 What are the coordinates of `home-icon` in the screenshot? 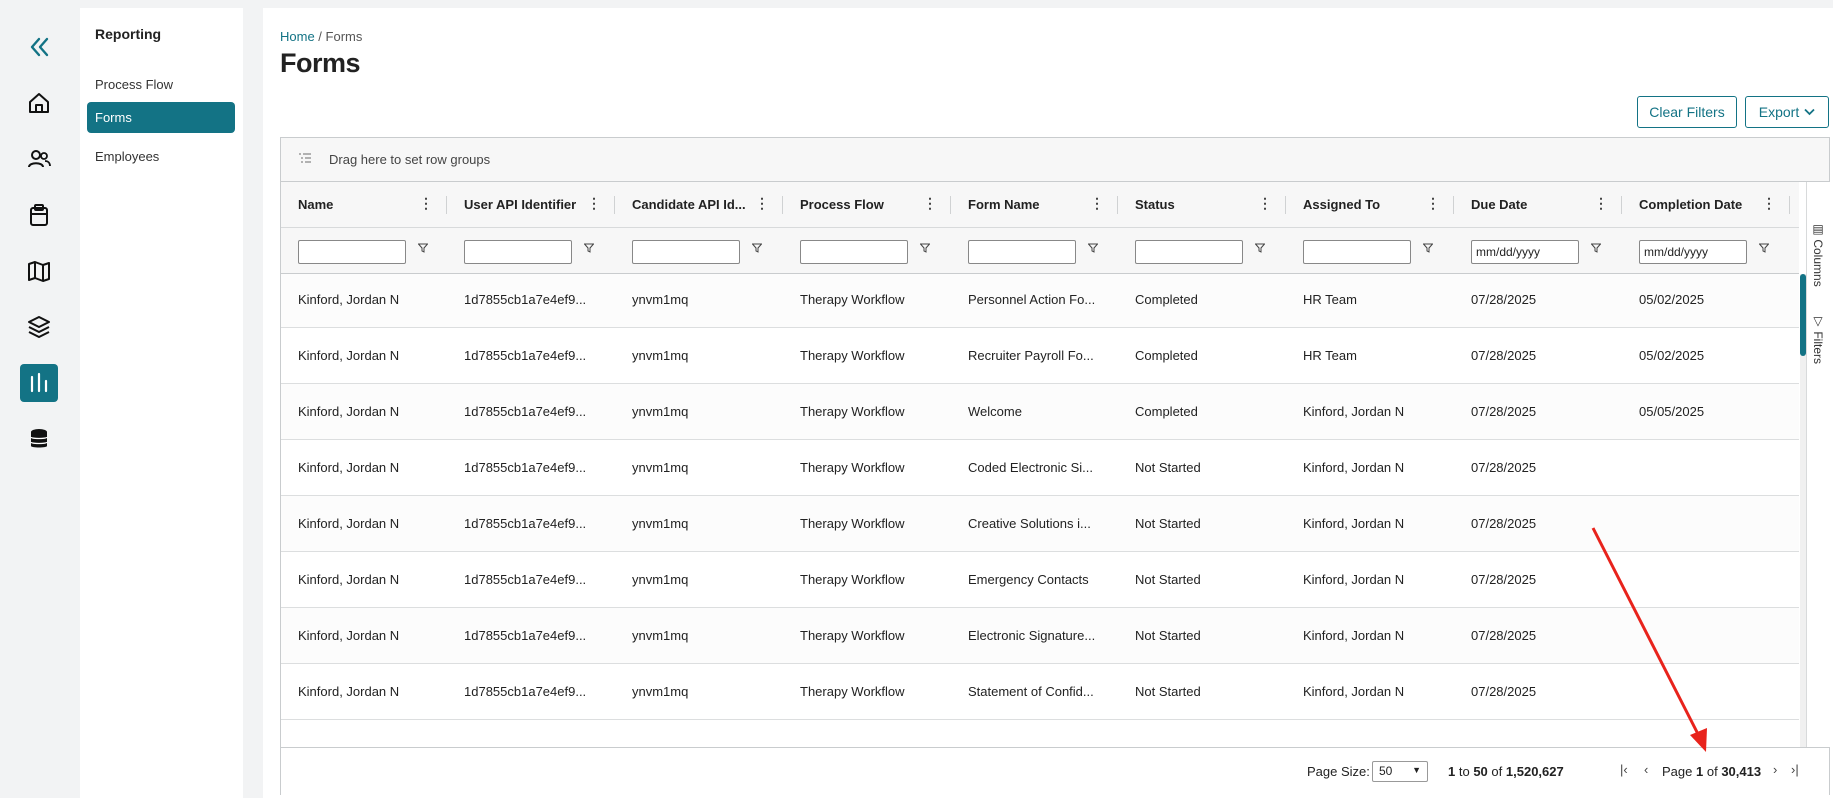 It's located at (39, 103).